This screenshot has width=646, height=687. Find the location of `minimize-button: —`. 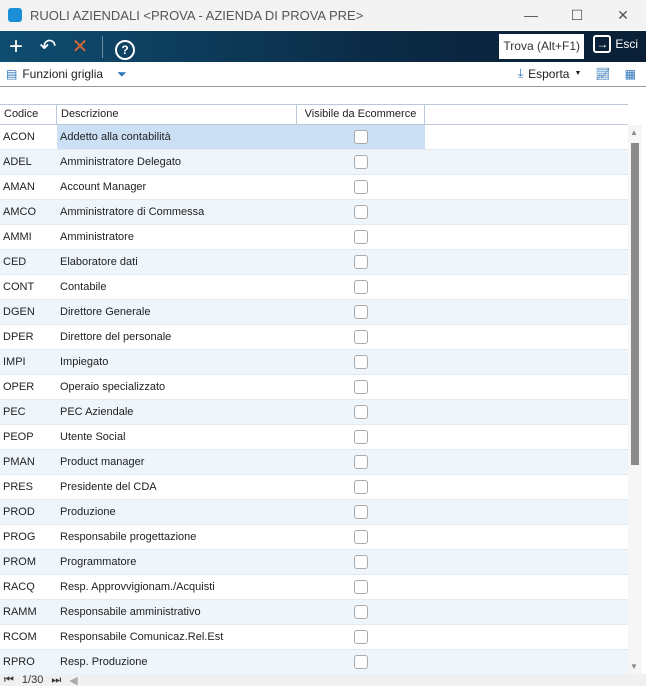

minimize-button: — is located at coordinates (531, 15).